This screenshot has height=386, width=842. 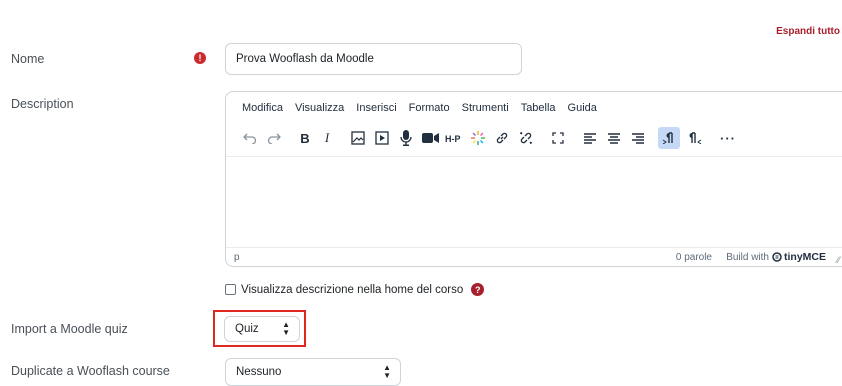 I want to click on duplicate-course-select: Nessuno ▲ ▼, so click(x=313, y=372).